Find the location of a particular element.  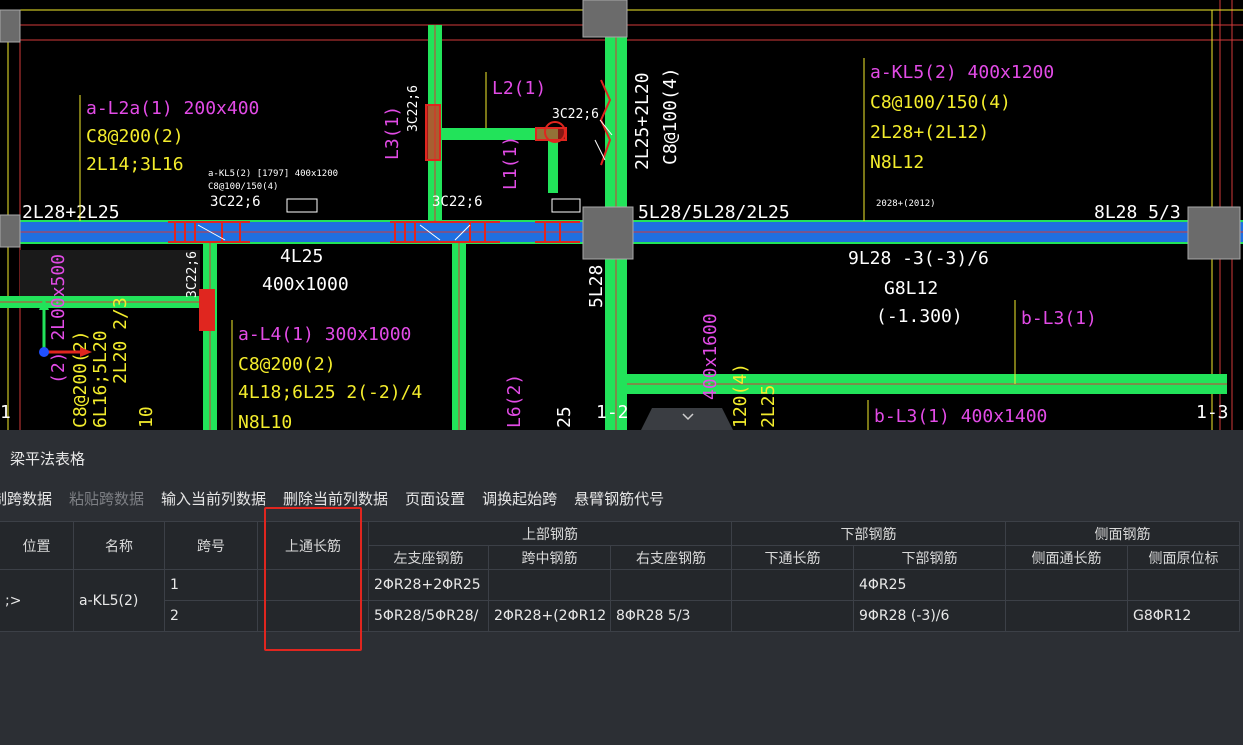

cad-label-c22-a: 3C22;6 is located at coordinates (235, 202).